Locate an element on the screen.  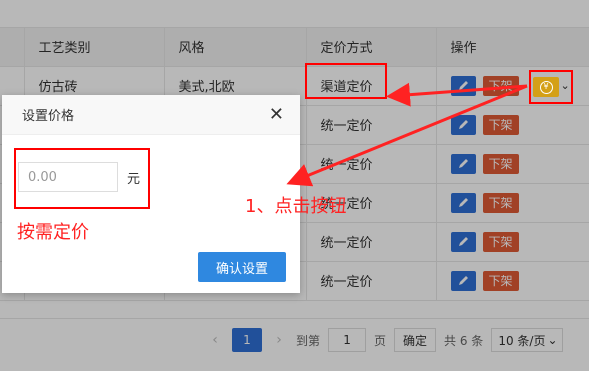
annotation-arrows is located at coordinates (407, 134).